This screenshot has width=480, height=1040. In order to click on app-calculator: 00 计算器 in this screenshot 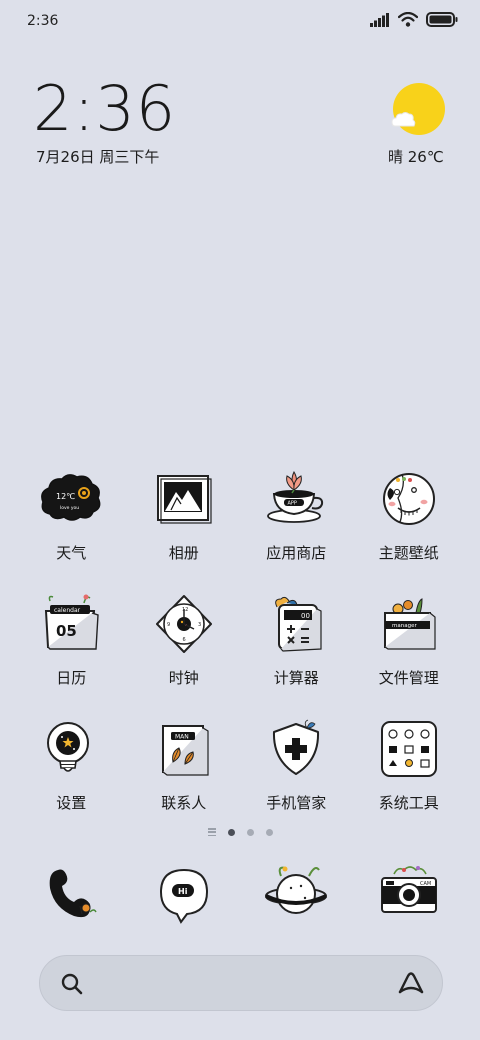, I will do `click(296, 649)`.